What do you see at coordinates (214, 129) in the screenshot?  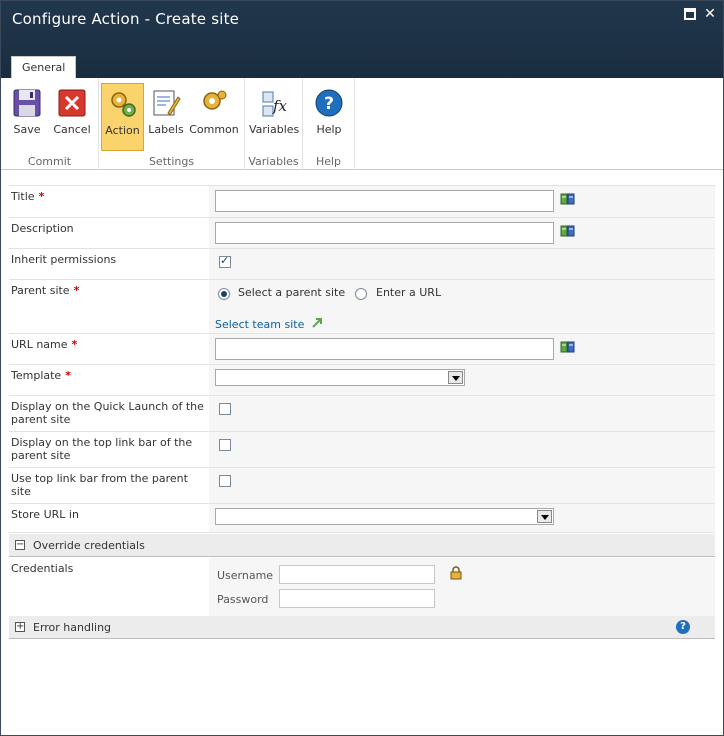 I see `common-label: Common` at bounding box center [214, 129].